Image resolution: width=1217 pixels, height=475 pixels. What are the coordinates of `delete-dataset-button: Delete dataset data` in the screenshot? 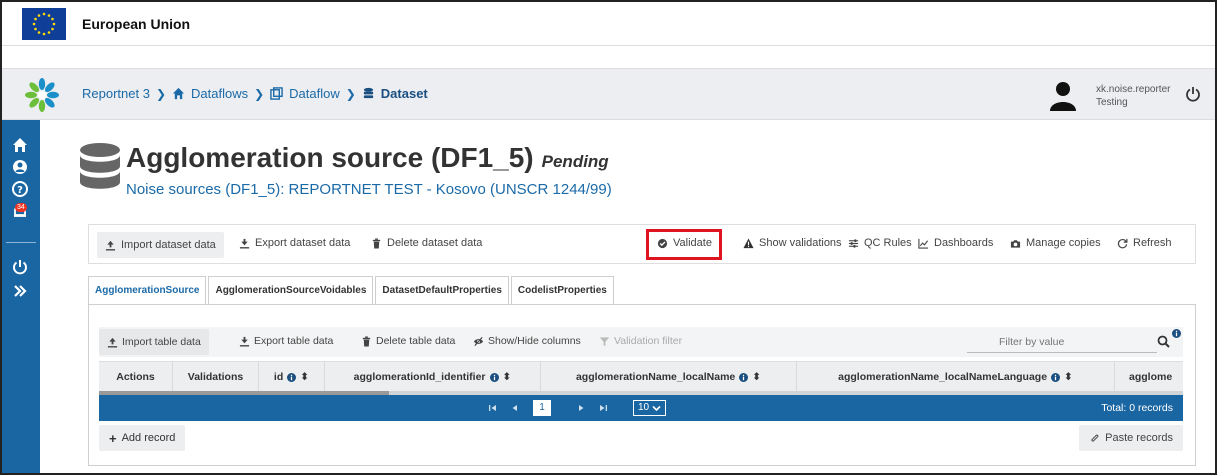 It's located at (426, 243).